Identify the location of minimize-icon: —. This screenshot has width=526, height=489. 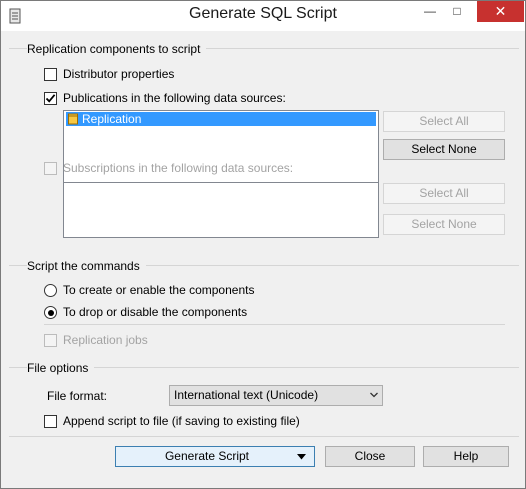
(430, 11).